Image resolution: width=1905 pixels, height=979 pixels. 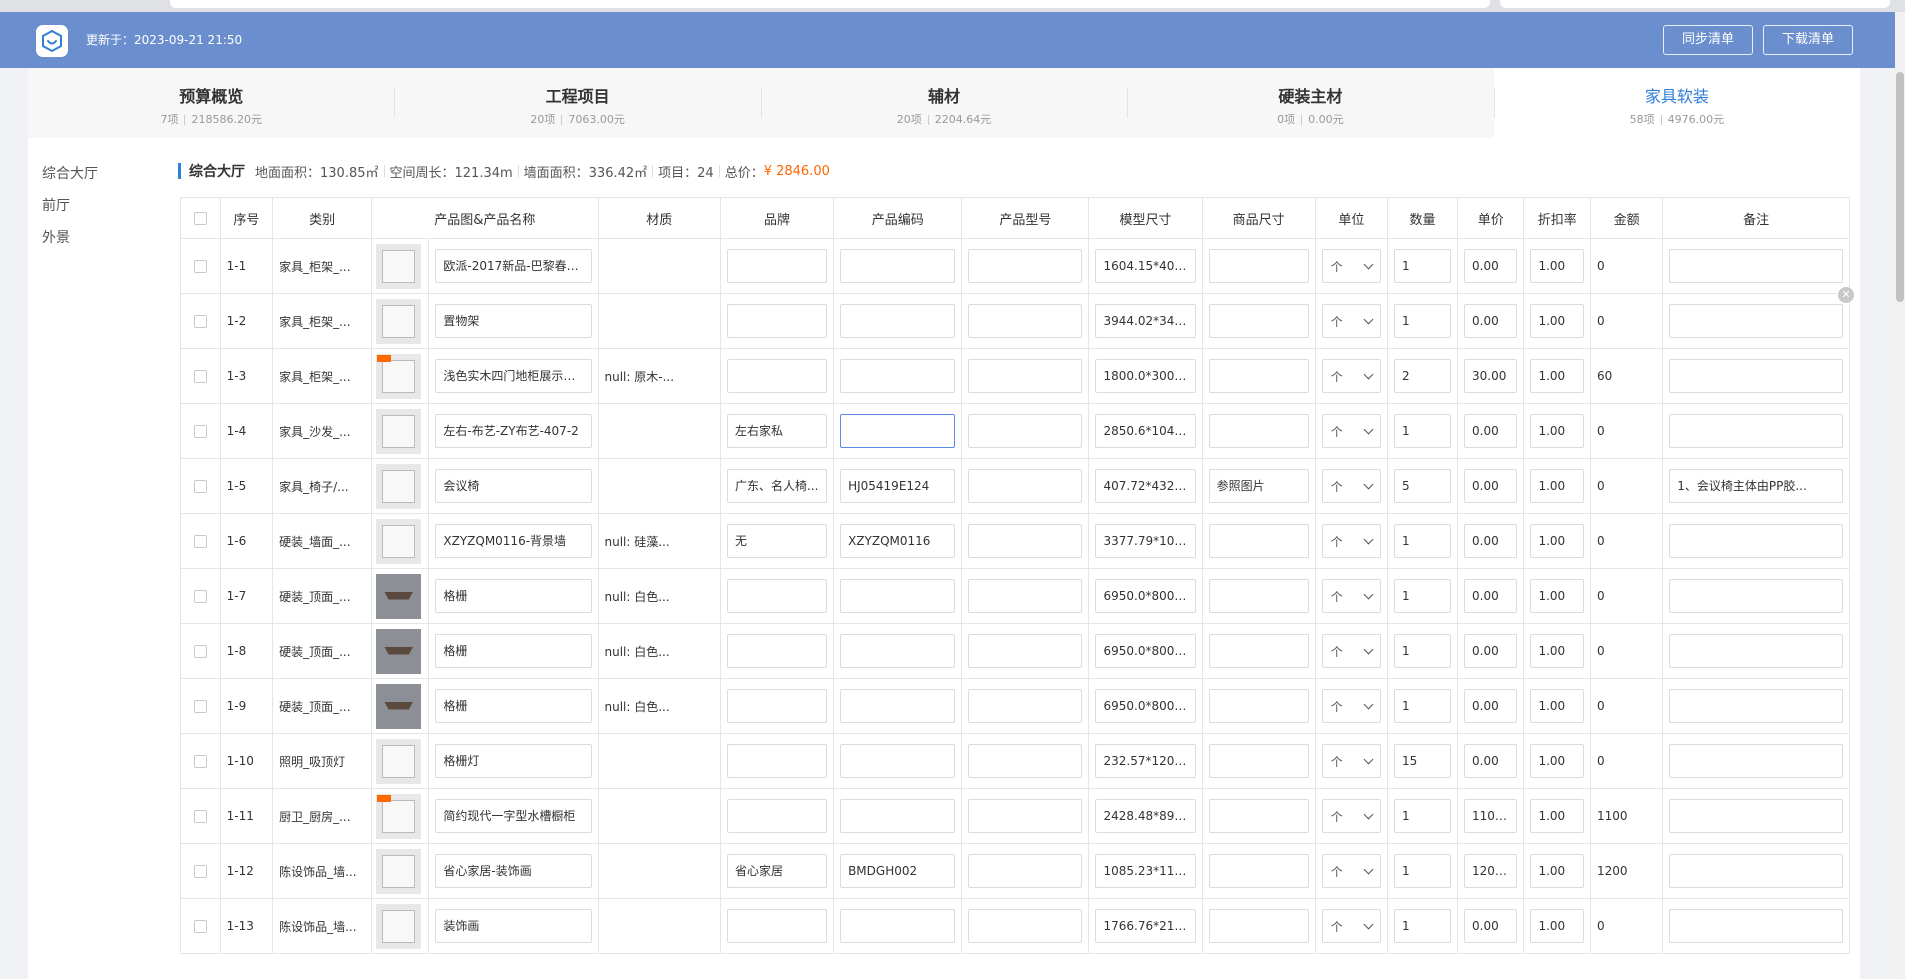 I want to click on sidebar-item-hall: 综合大厅, so click(x=93, y=174).